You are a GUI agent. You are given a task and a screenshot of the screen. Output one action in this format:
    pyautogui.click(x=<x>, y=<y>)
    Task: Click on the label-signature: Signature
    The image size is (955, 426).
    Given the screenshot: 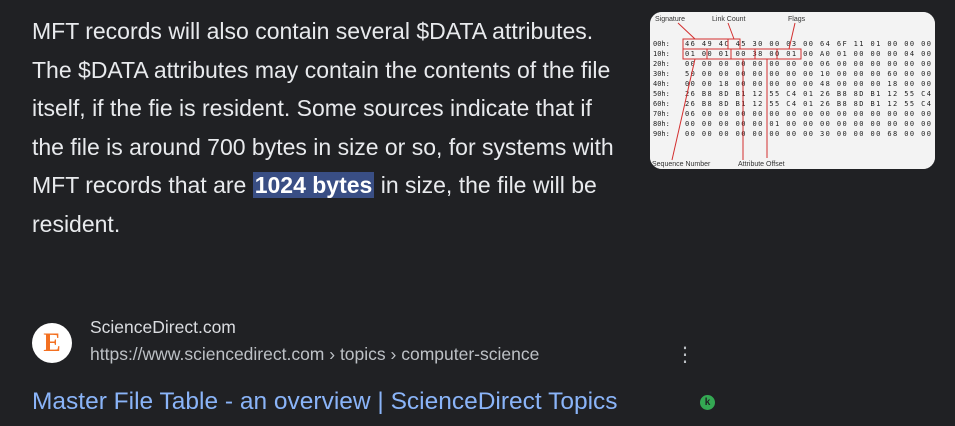 What is the action you would take?
    pyautogui.click(x=670, y=19)
    